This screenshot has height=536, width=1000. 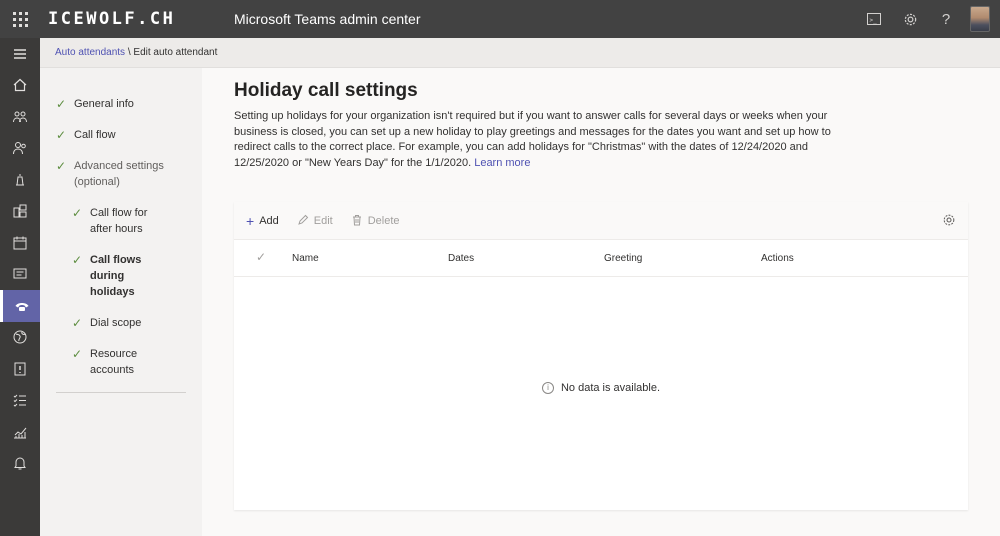 I want to click on select-all-checkbox: ✓, so click(x=261, y=257).